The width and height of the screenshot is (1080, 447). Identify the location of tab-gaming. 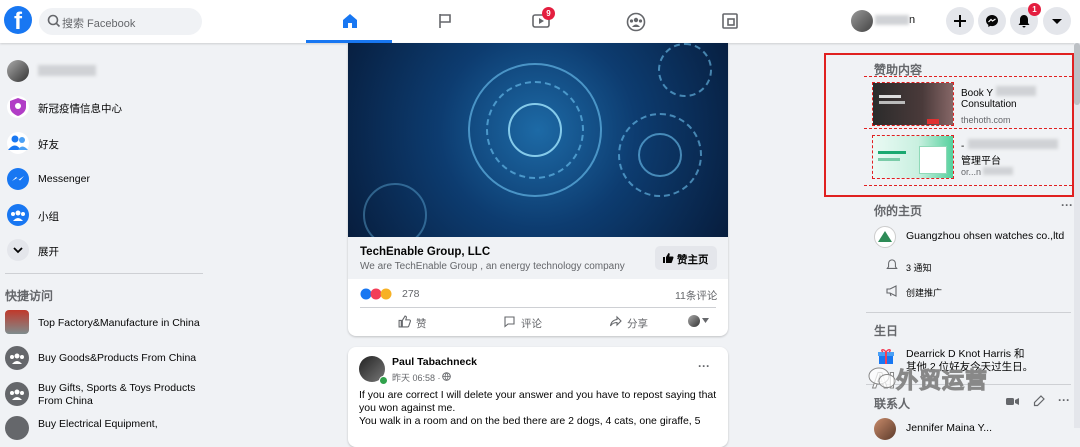
(729, 21).